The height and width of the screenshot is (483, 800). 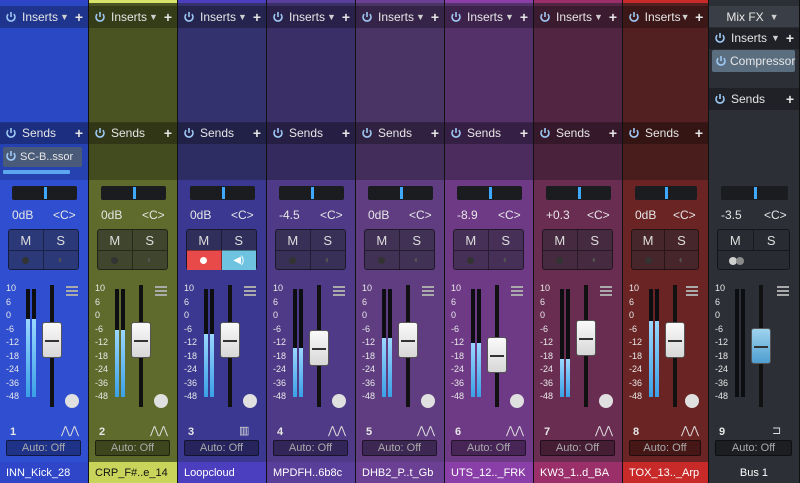 I want to click on channel-name: CRP_F#..e_14, so click(x=133, y=472).